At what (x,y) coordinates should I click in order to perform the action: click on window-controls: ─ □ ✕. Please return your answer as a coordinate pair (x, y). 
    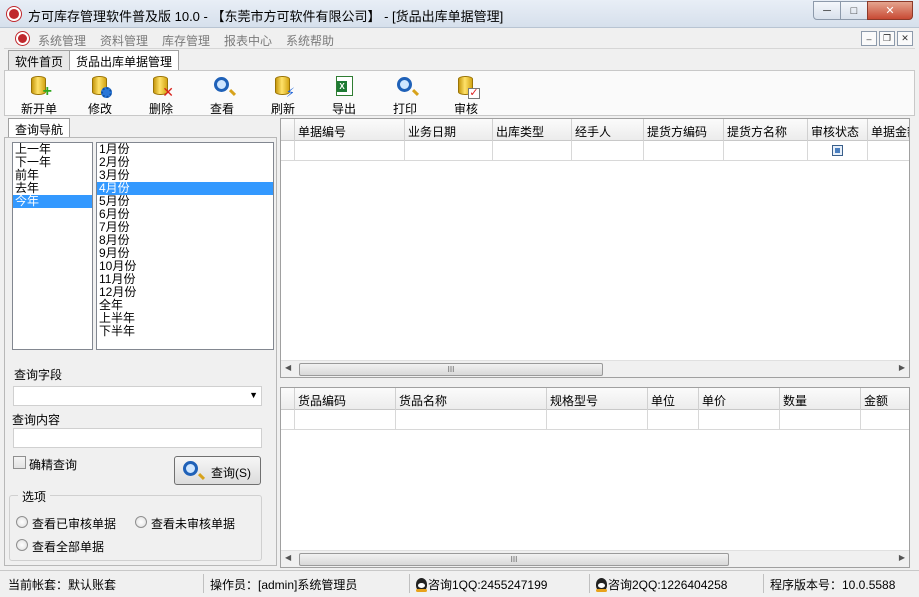
    Looking at the image, I should click on (863, 10).